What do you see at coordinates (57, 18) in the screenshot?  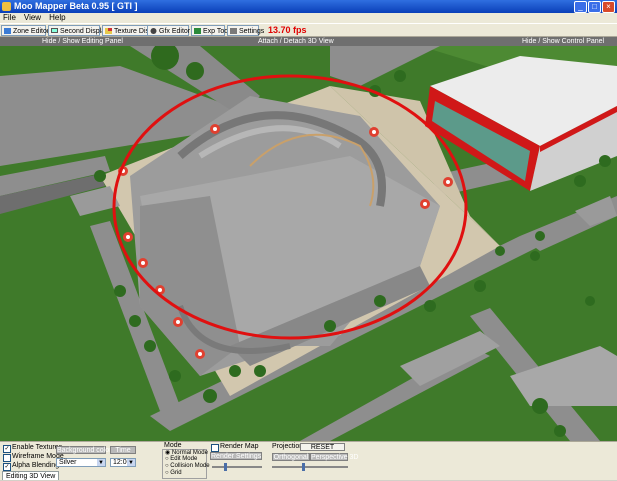 I see `menu-help: Help` at bounding box center [57, 18].